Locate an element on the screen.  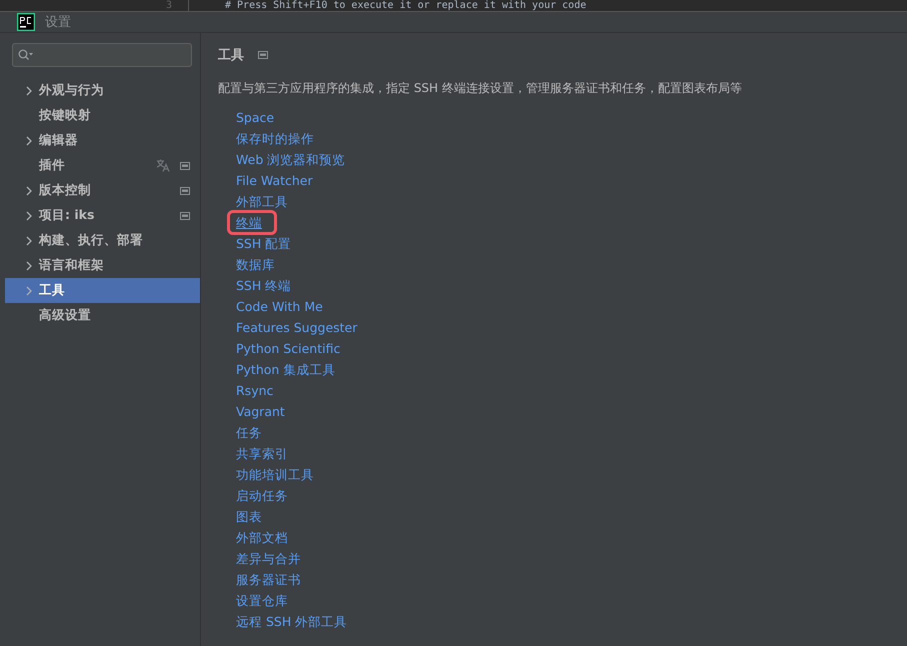
settings-link: 功能培训工具 is located at coordinates (275, 474).